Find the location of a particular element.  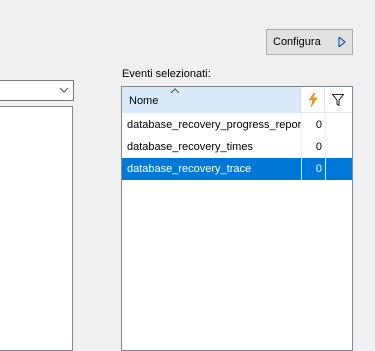

column-header-filter is located at coordinates (338, 100).